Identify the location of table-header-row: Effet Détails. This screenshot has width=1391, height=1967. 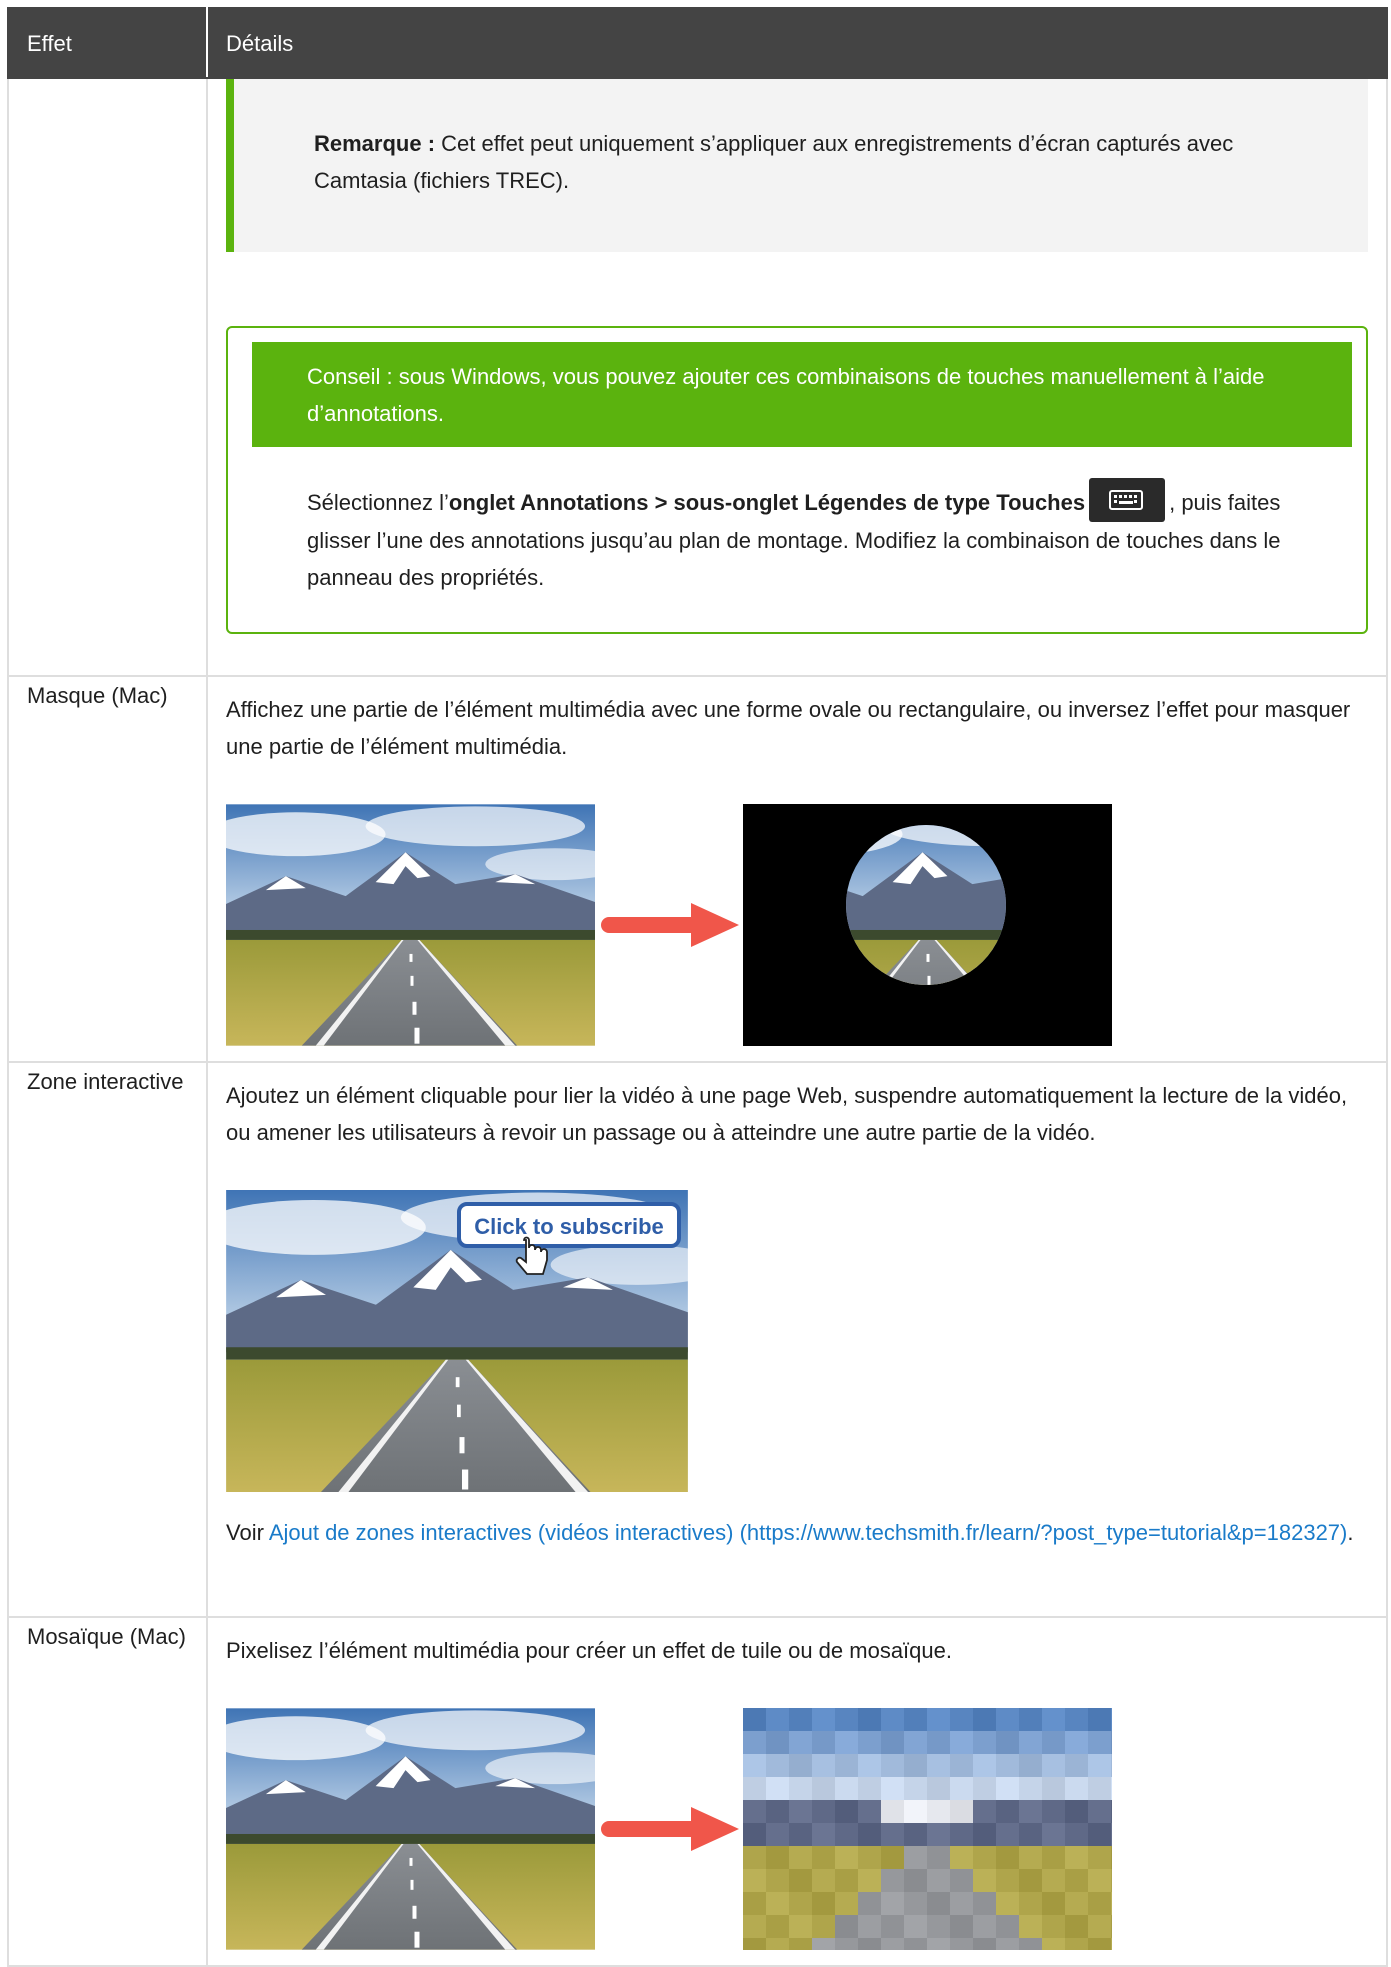
(697, 43).